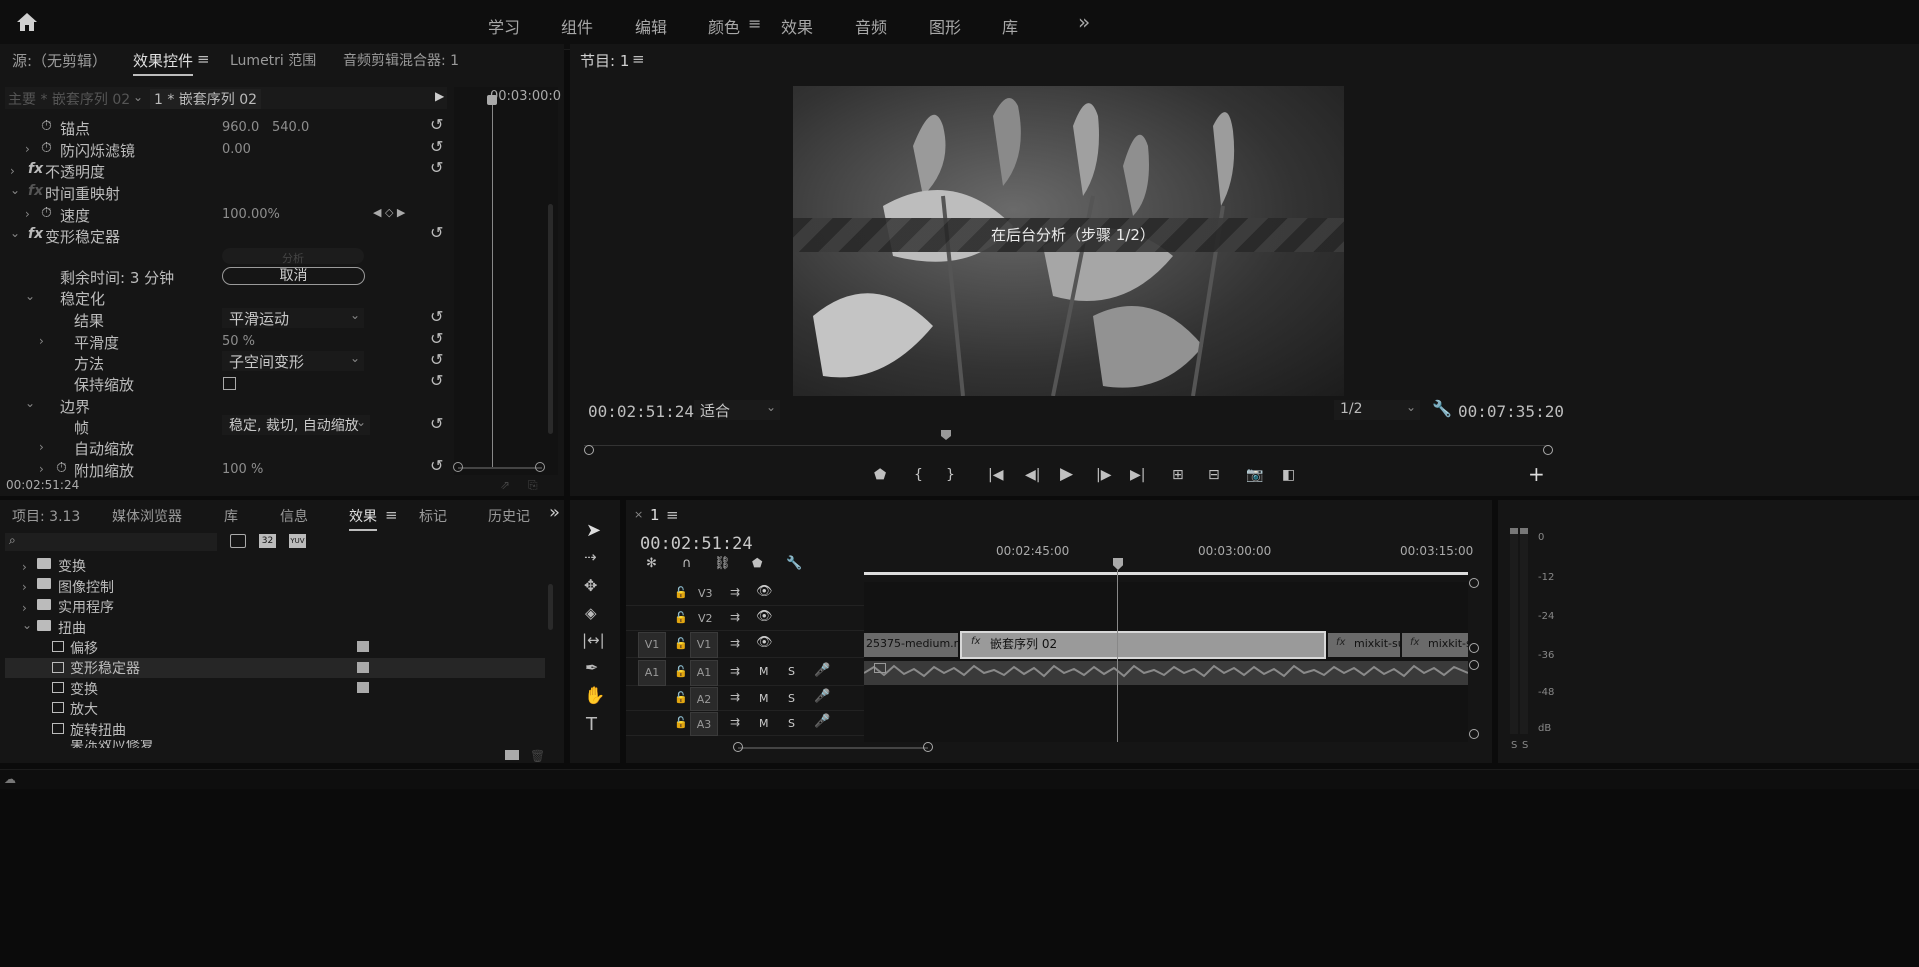 This screenshot has width=1919, height=967. What do you see at coordinates (911, 645) in the screenshot?
I see `clip-video-1: 25375-medium.mp4` at bounding box center [911, 645].